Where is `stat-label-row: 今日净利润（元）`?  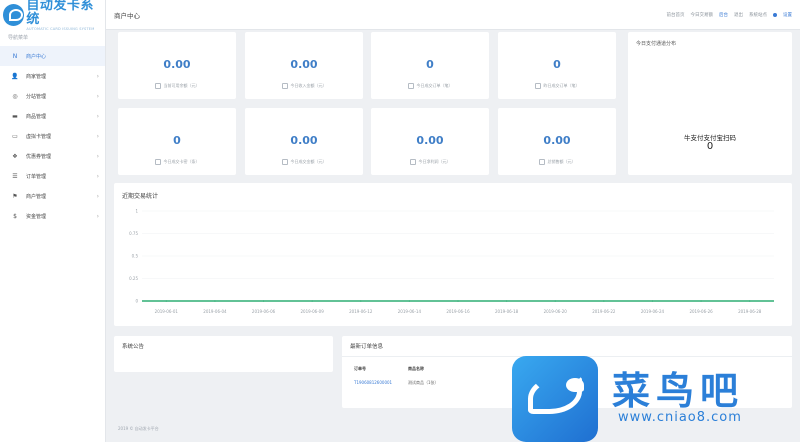 stat-label-row: 今日净利润（元） is located at coordinates (430, 162).